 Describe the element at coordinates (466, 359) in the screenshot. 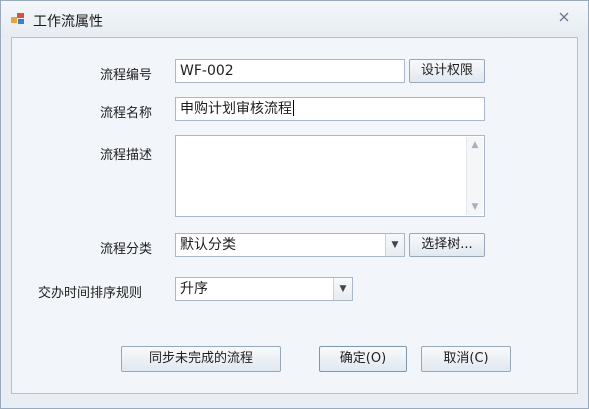

I see `cancel-button: 取消(C)` at that location.